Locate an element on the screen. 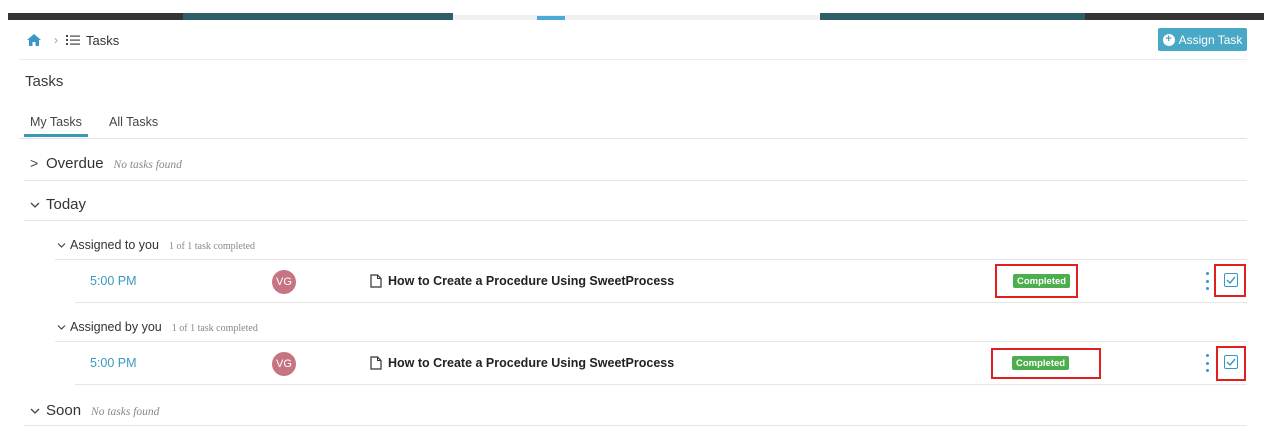 The width and height of the screenshot is (1264, 436). section-title: Soon is located at coordinates (64, 410).